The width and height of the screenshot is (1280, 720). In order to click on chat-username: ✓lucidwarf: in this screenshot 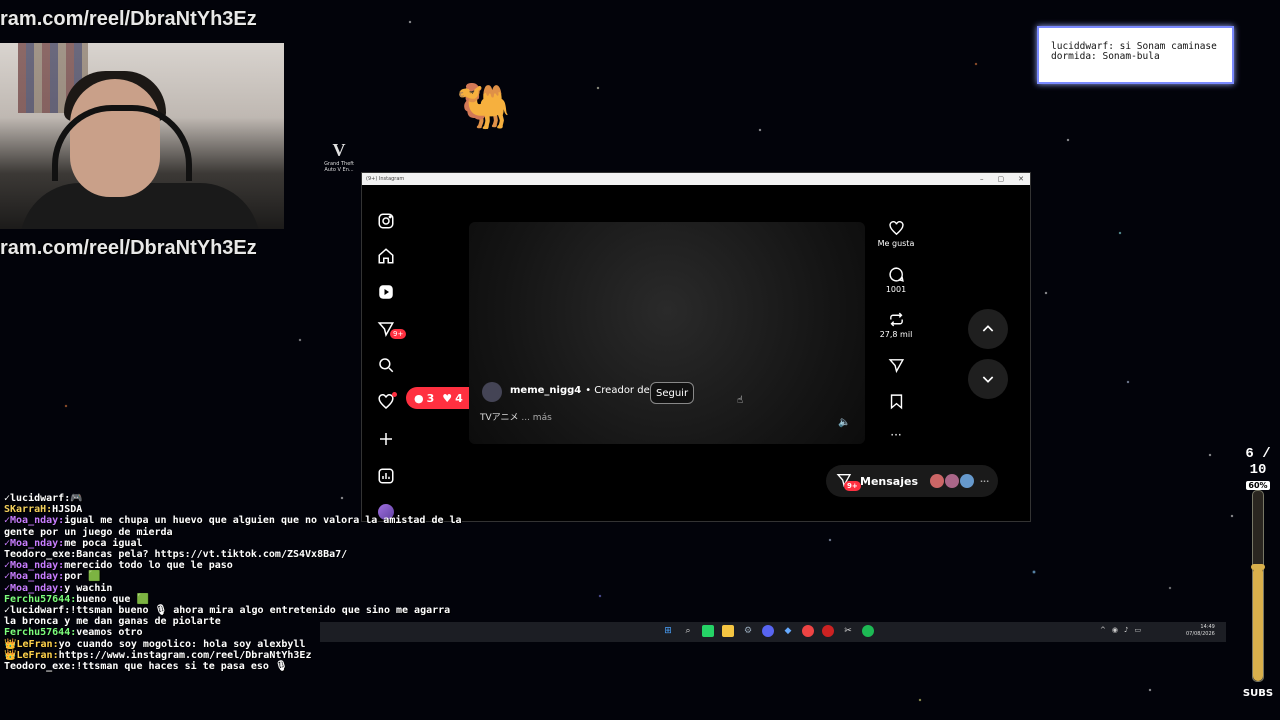, I will do `click(37, 611)`.